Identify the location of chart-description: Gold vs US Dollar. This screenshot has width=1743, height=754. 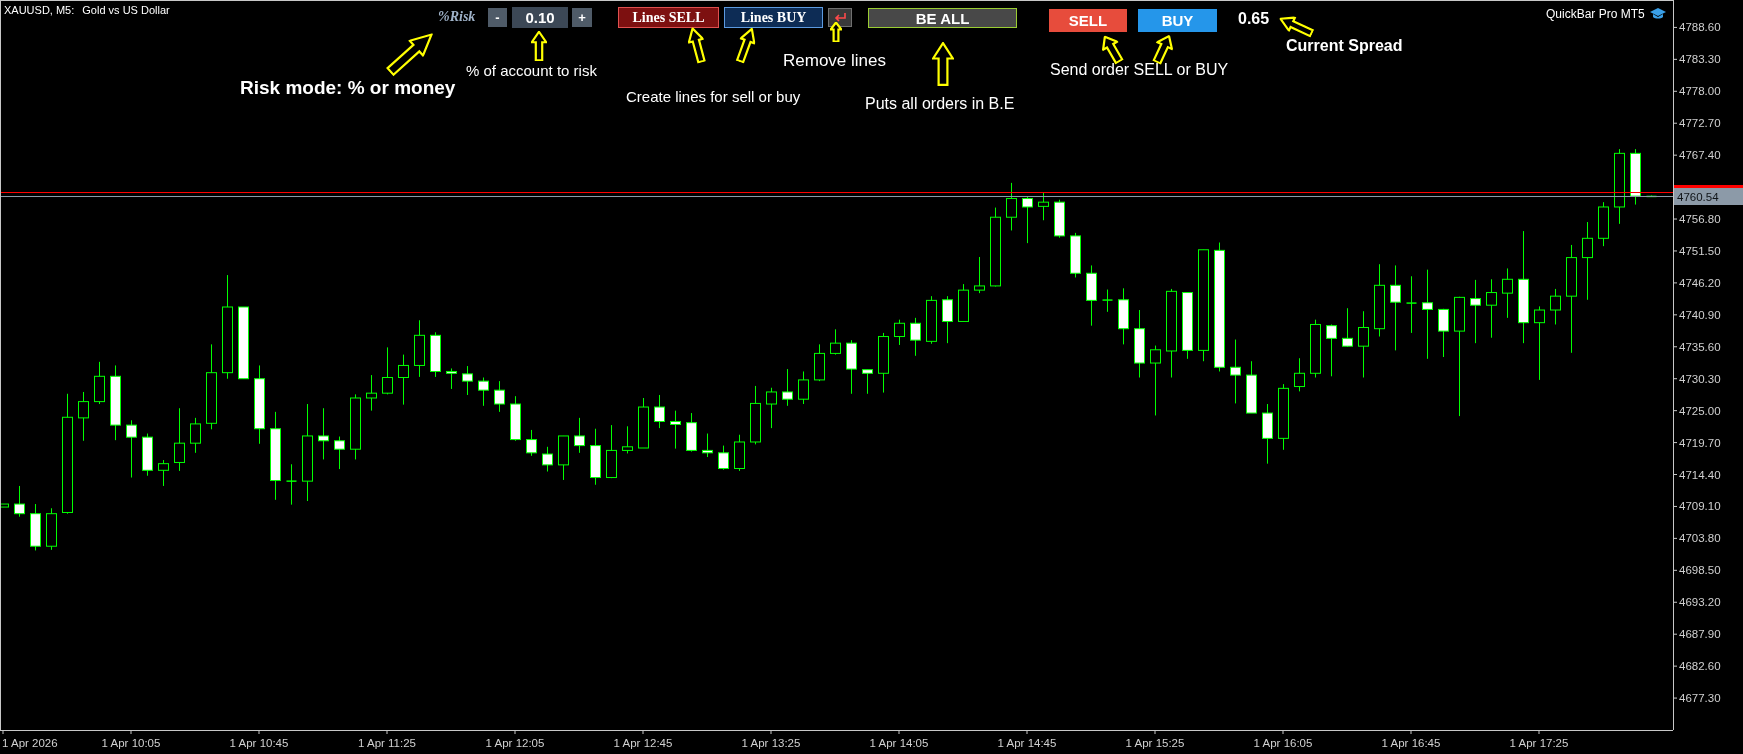
(126, 10).